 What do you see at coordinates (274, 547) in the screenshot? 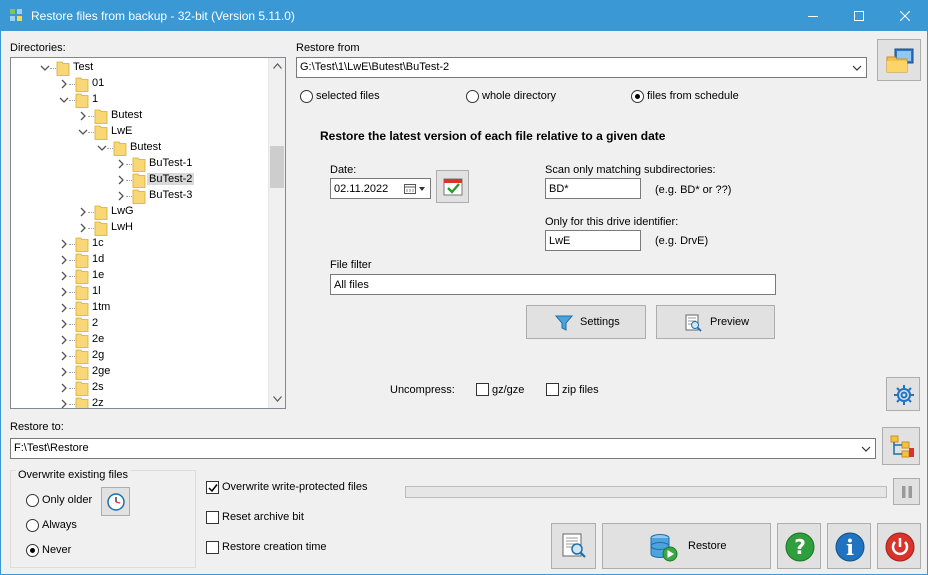
I see `restore-creation-label: Restore creation time` at bounding box center [274, 547].